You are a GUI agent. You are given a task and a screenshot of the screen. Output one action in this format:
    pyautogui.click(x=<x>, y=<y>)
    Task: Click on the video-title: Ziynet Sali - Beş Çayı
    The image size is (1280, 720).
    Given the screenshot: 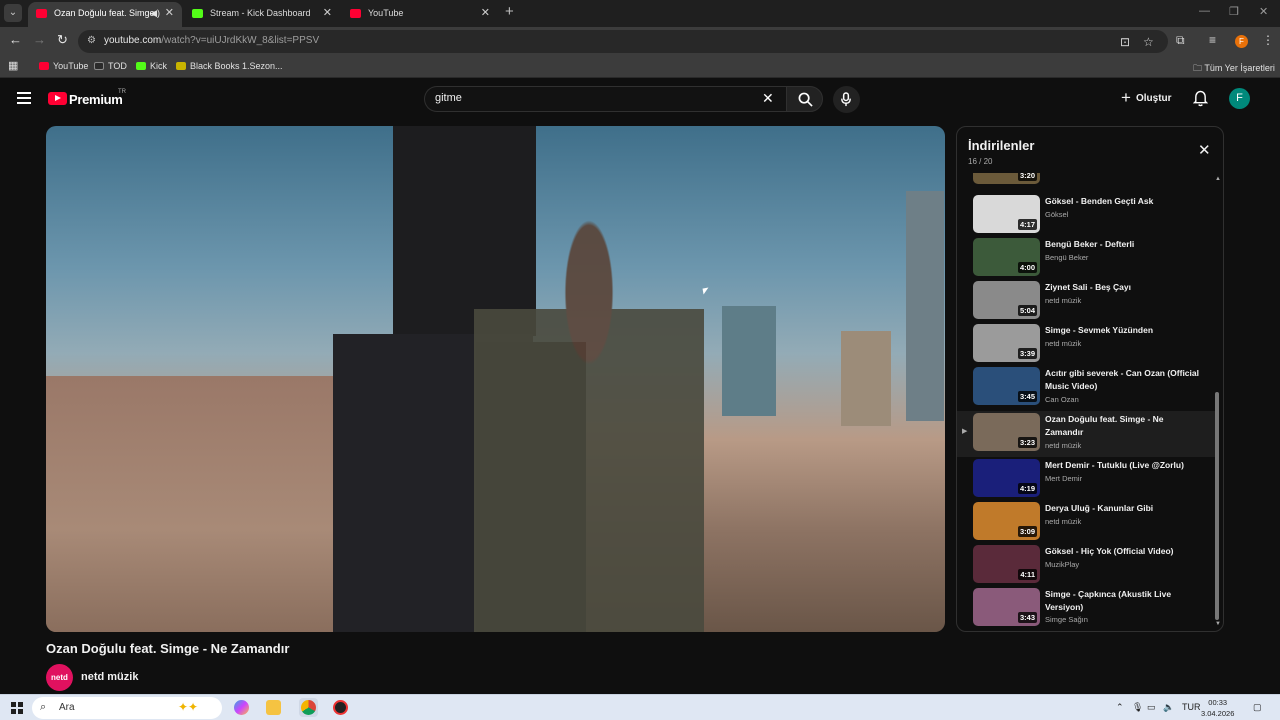 What is the action you would take?
    pyautogui.click(x=1088, y=287)
    